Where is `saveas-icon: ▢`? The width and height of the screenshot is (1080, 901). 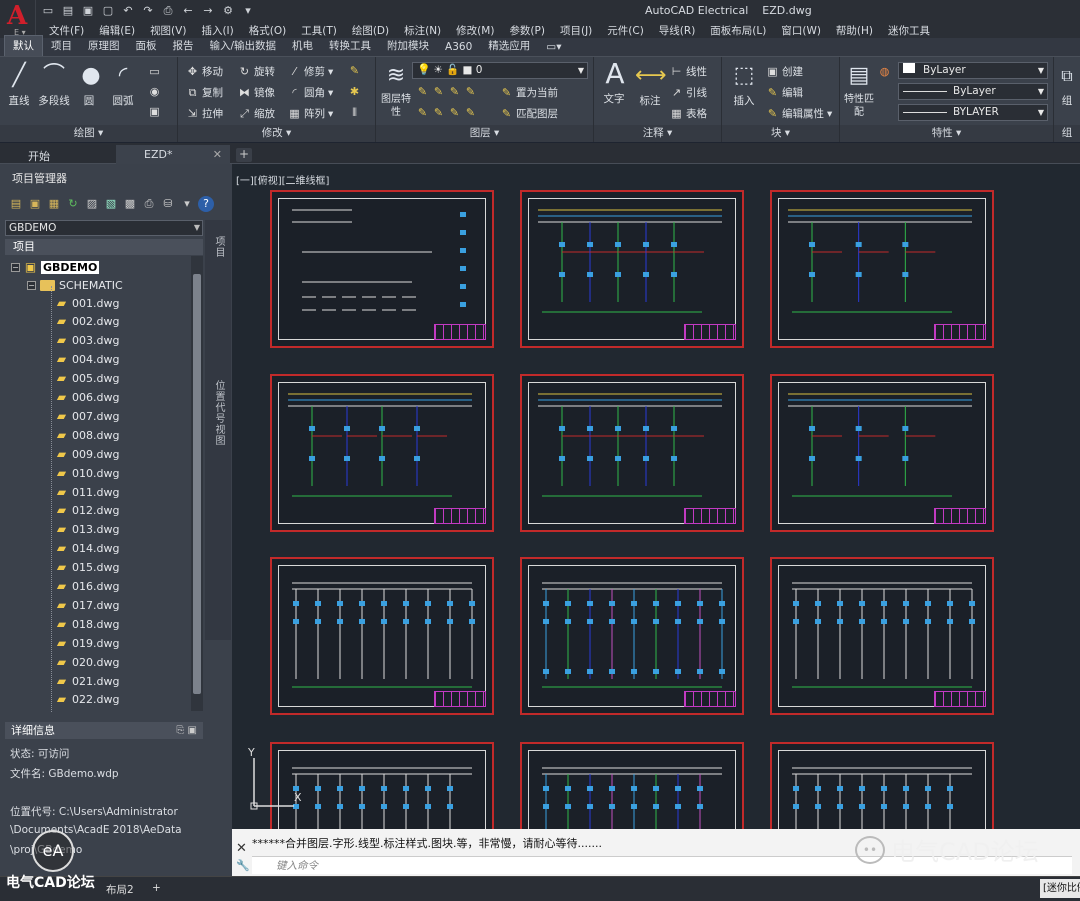
saveas-icon: ▢ is located at coordinates (108, 11).